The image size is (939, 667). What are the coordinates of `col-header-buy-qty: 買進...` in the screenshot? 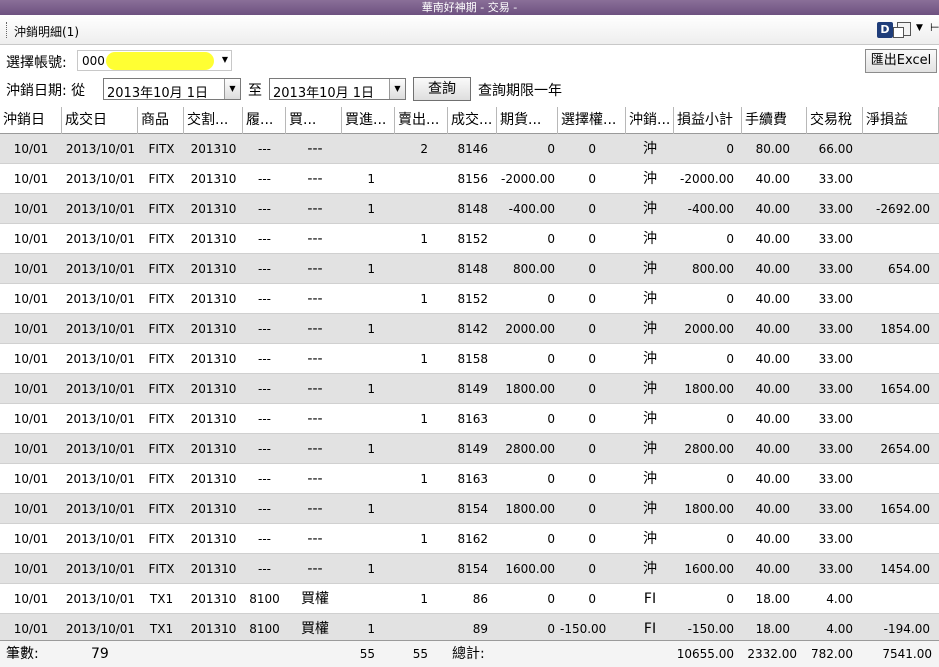 It's located at (368, 120).